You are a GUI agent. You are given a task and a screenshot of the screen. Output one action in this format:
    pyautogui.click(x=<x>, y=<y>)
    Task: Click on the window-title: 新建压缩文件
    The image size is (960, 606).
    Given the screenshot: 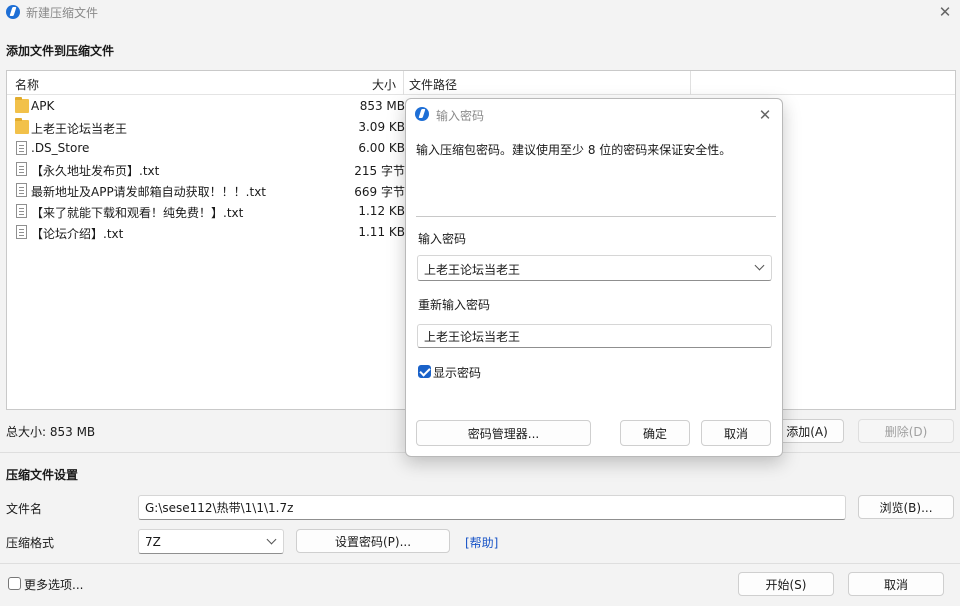 What is the action you would take?
    pyautogui.click(x=62, y=13)
    